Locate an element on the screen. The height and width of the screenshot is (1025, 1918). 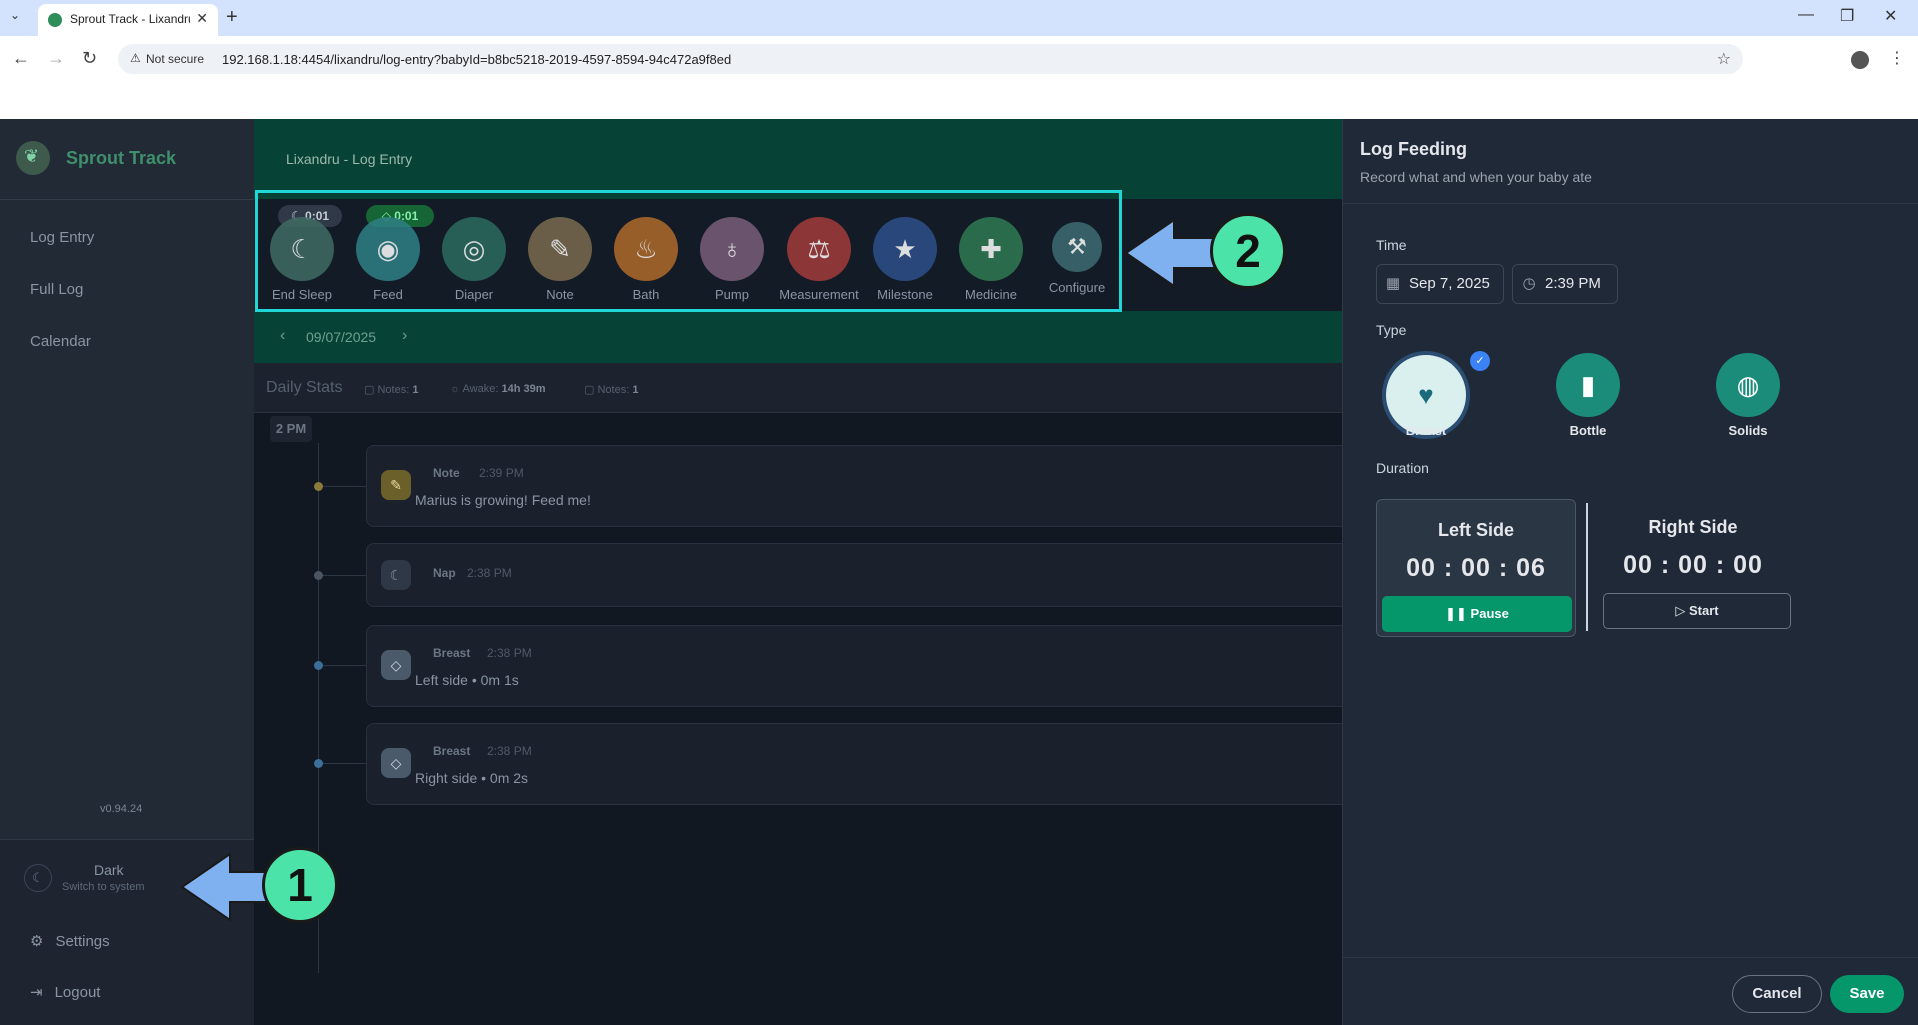
panel-subtitle: Record what and when your baby ate is located at coordinates (1476, 177).